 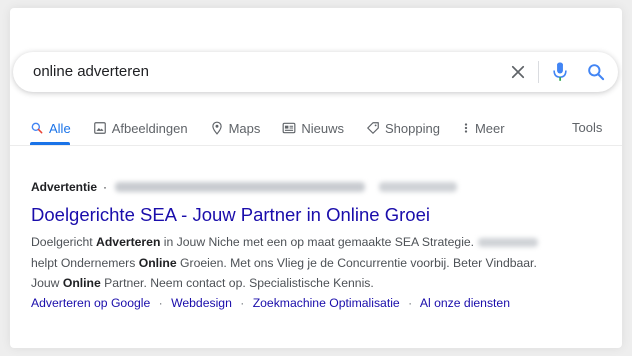 I want to click on tab-shopping: Shopping, so click(x=403, y=128).